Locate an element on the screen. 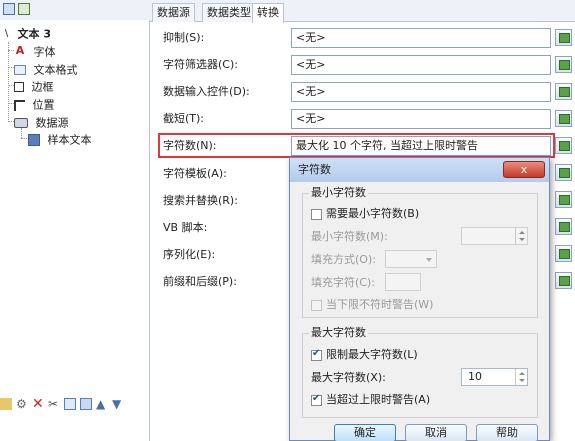 This screenshot has width=575, height=441. tree-root: \ 文本 3 is located at coordinates (27, 33).